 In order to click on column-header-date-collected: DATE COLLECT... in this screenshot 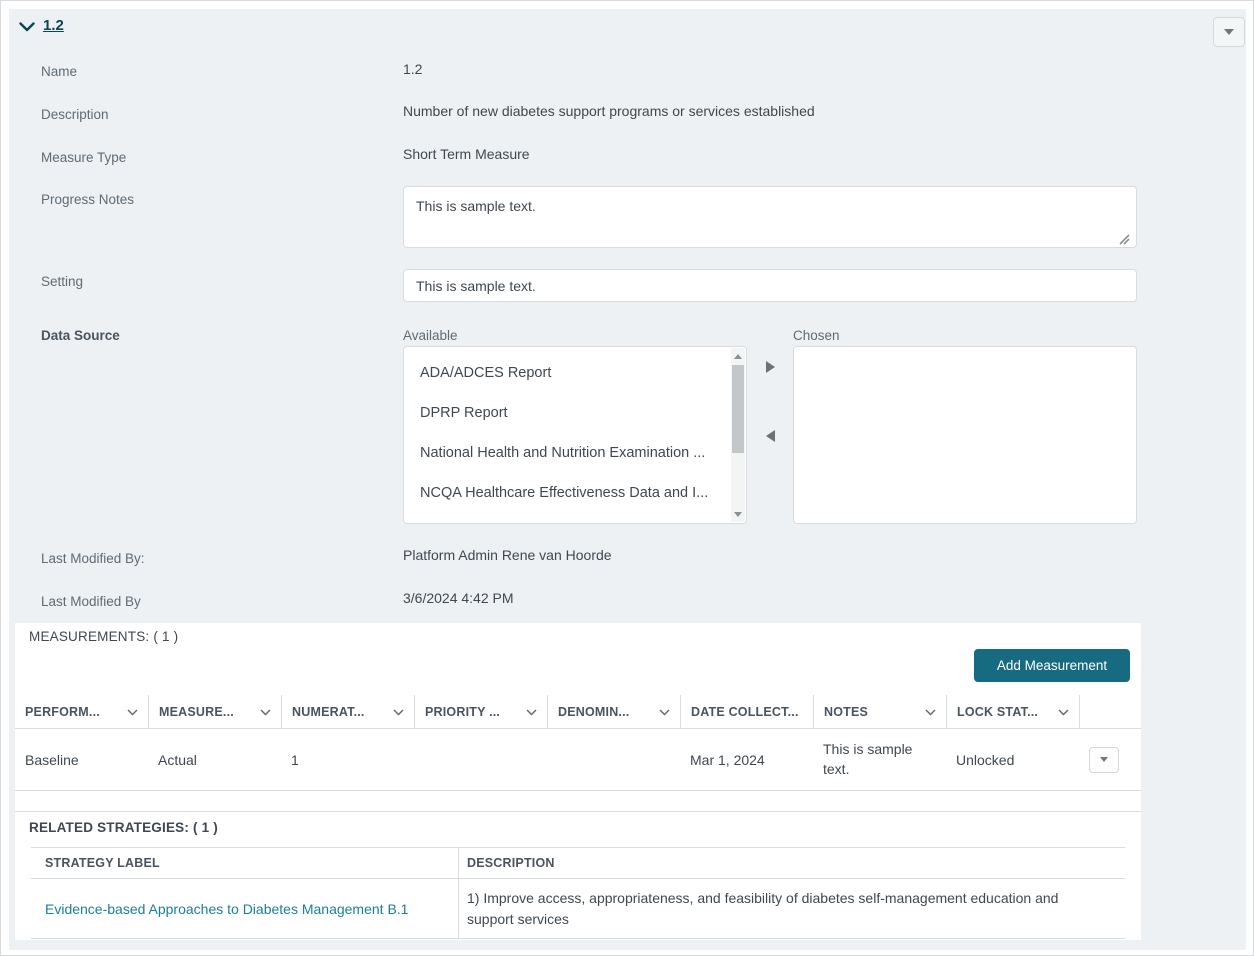, I will do `click(746, 711)`.